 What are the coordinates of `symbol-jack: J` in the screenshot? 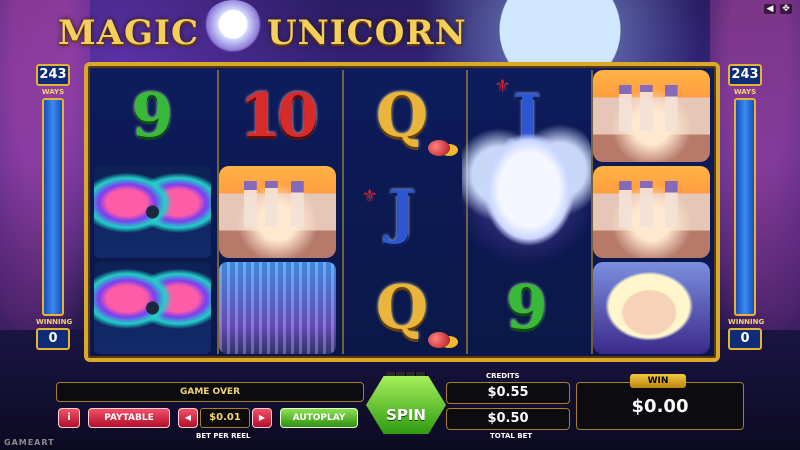 It's located at (402, 212).